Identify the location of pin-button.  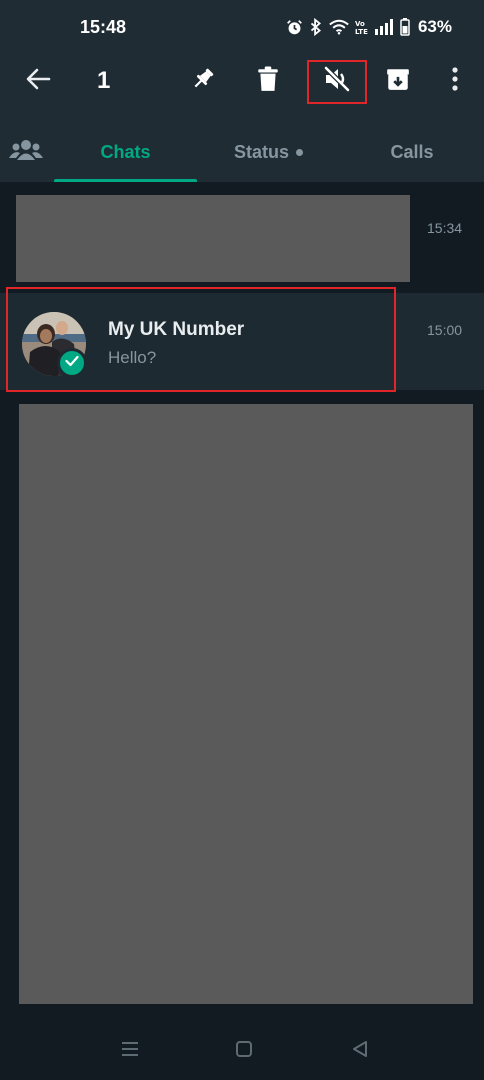
(203, 81).